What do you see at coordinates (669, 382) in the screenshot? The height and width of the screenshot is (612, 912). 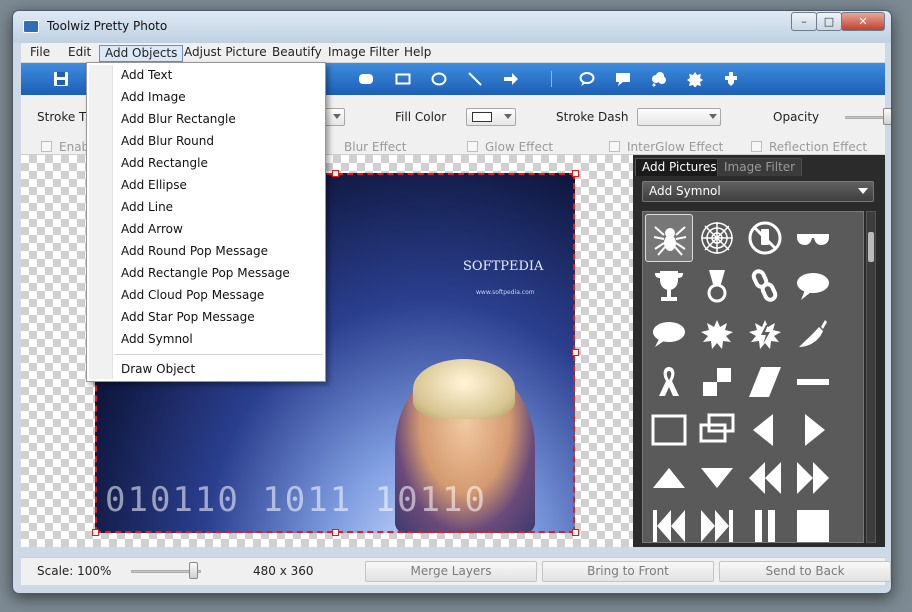 I see `symbol-ribbon` at bounding box center [669, 382].